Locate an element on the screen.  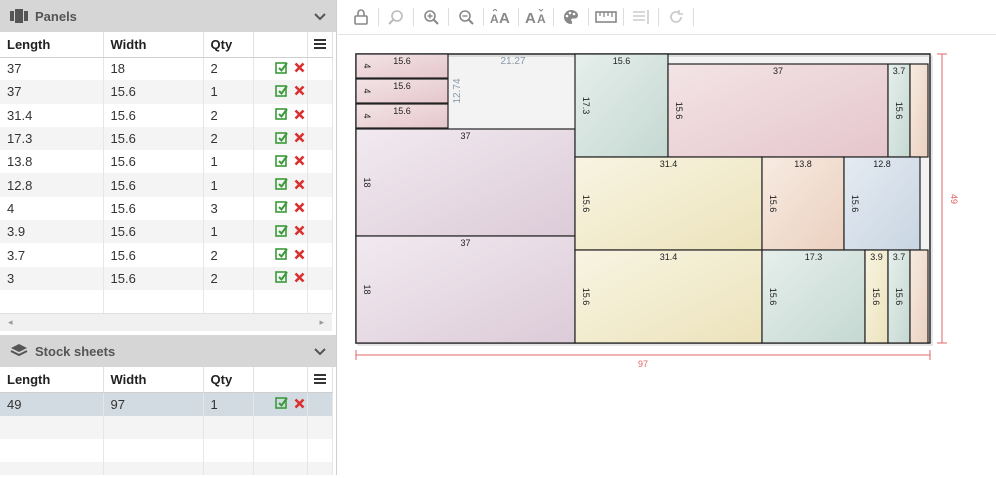
table-row: 3.7 15.6 2 is located at coordinates (166, 255).